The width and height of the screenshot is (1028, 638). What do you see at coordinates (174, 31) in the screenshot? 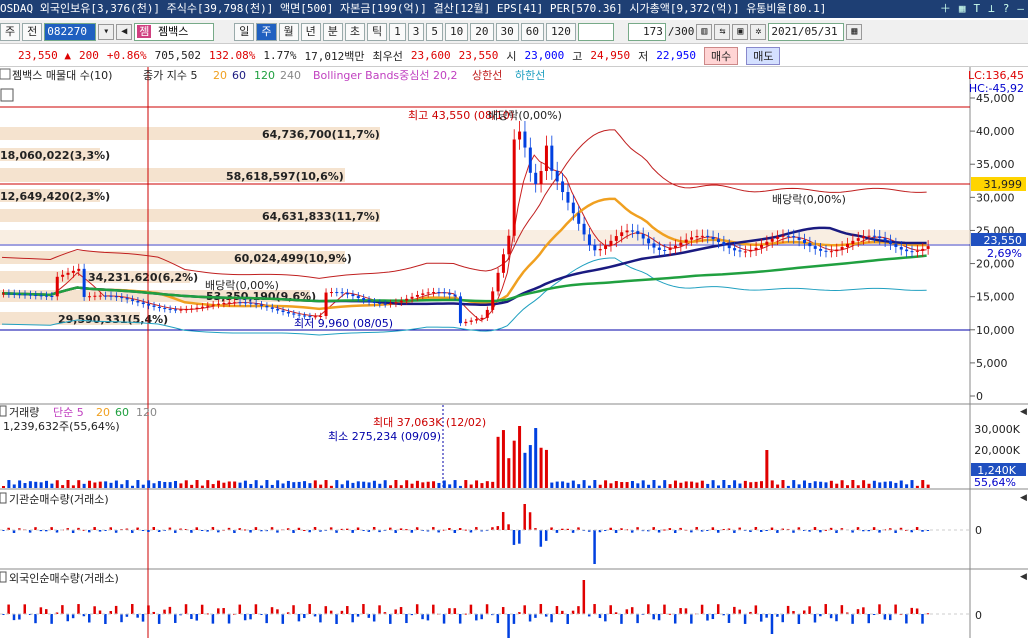
I see `stock-name-field: 젬 젬백스` at bounding box center [174, 31].